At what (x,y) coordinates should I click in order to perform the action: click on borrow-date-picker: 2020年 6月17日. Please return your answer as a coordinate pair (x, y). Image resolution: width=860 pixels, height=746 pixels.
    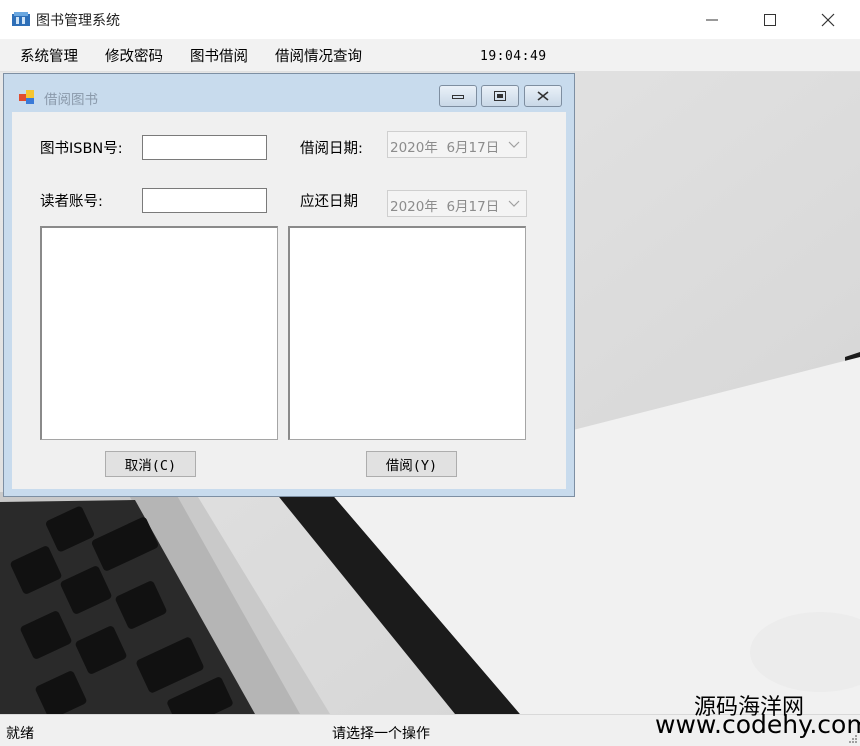
    Looking at the image, I should click on (457, 144).